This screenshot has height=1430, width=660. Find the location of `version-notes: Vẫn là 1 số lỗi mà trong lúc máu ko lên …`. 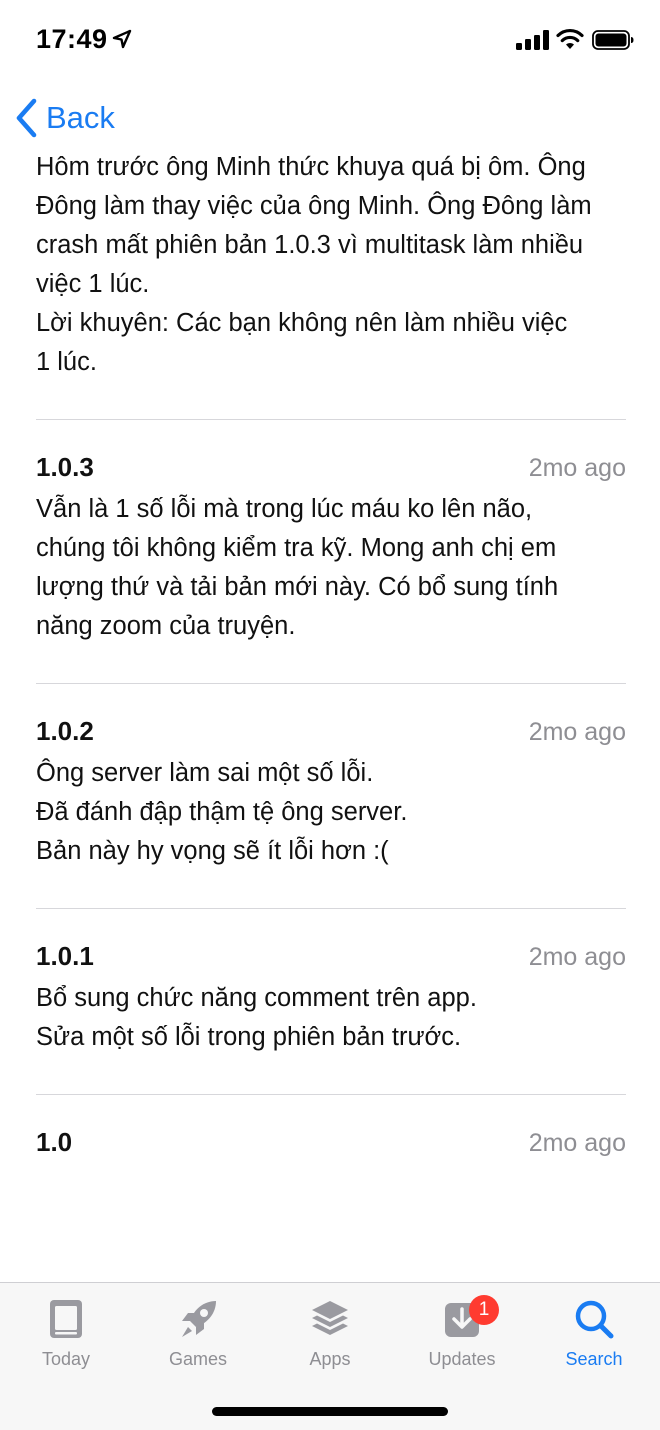

version-notes: Vẫn là 1 số lỗi mà trong lúc máu ko lên … is located at coordinates (297, 567).